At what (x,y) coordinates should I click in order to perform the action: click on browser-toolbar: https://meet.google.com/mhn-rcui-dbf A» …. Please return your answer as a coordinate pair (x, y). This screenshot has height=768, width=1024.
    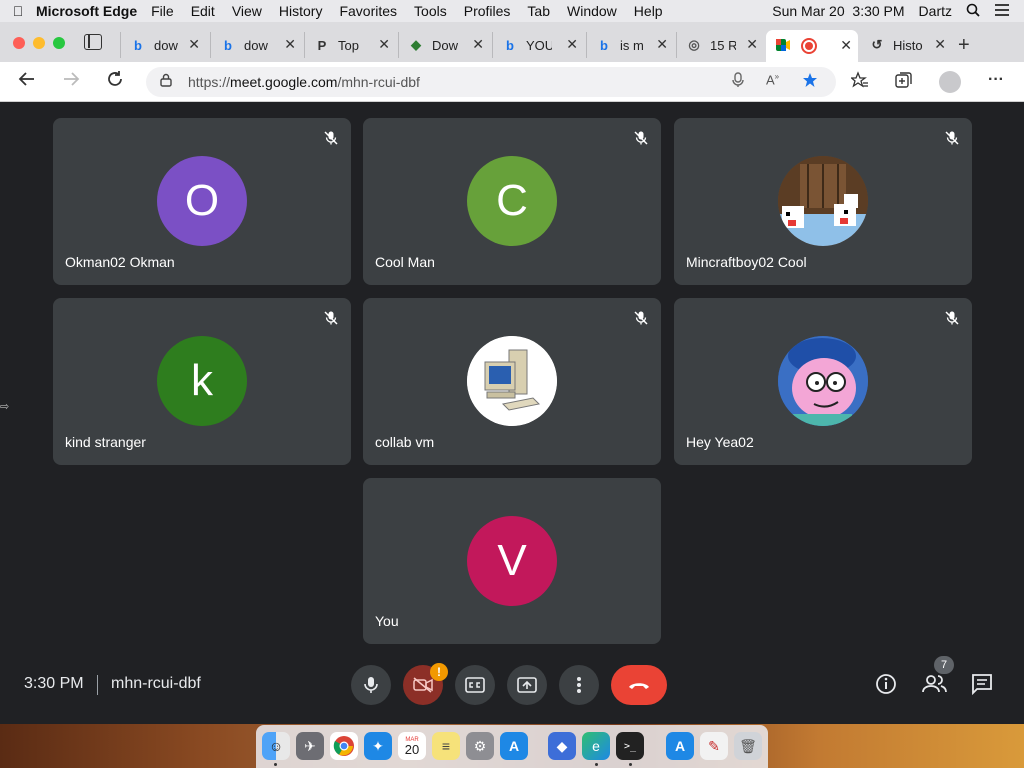
    Looking at the image, I should click on (512, 82).